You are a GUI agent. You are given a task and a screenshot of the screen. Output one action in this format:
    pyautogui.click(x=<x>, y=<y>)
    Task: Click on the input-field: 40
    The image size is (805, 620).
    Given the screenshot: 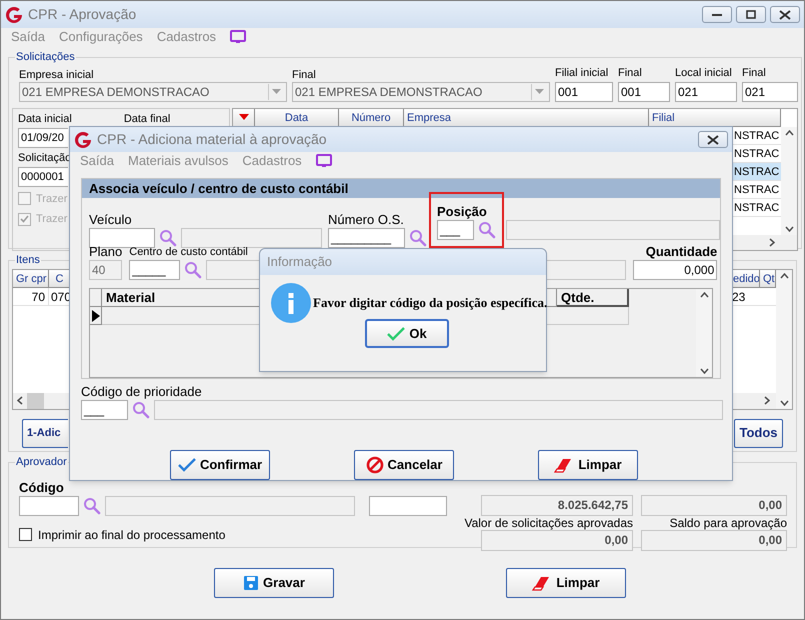 What is the action you would take?
    pyautogui.click(x=105, y=270)
    